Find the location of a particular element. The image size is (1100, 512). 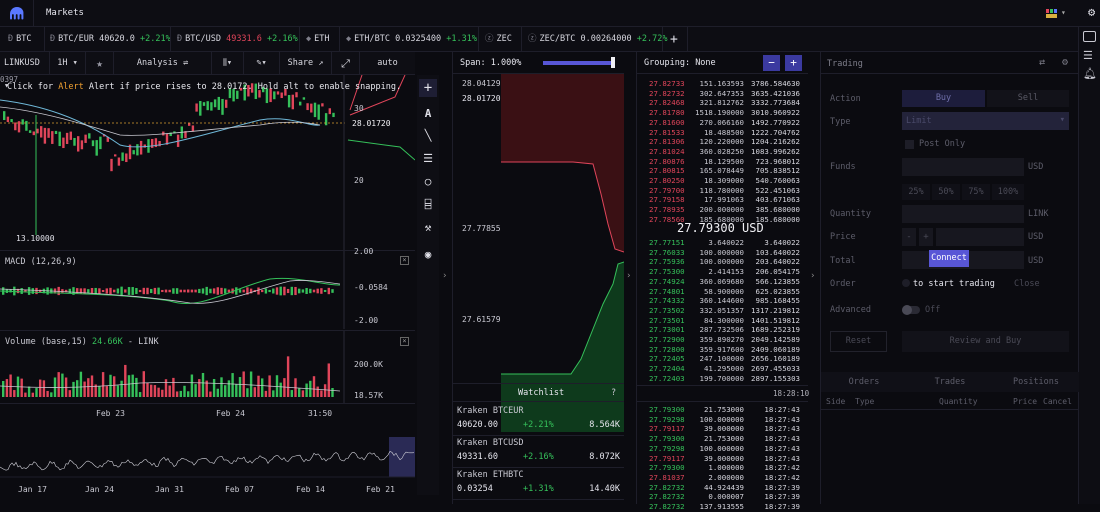

pct-button: 75% is located at coordinates (976, 192).